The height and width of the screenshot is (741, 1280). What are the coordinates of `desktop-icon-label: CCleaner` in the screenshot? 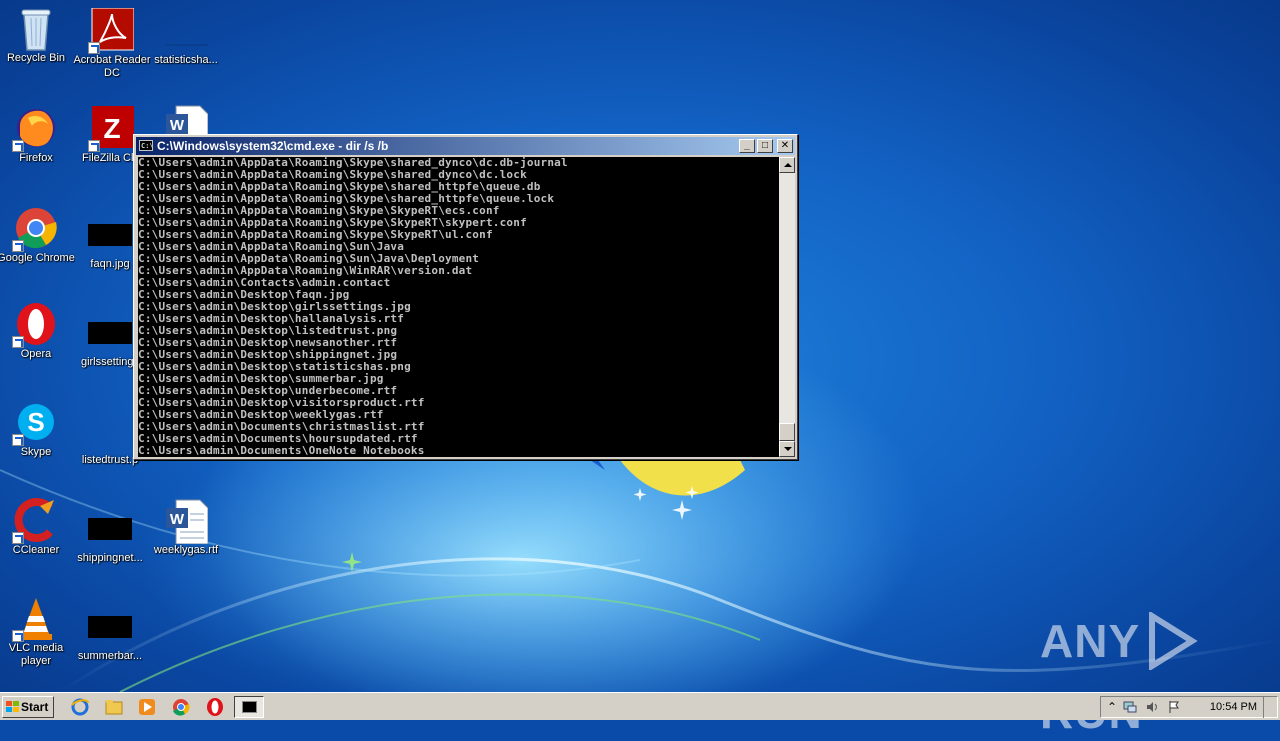 It's located at (36, 550).